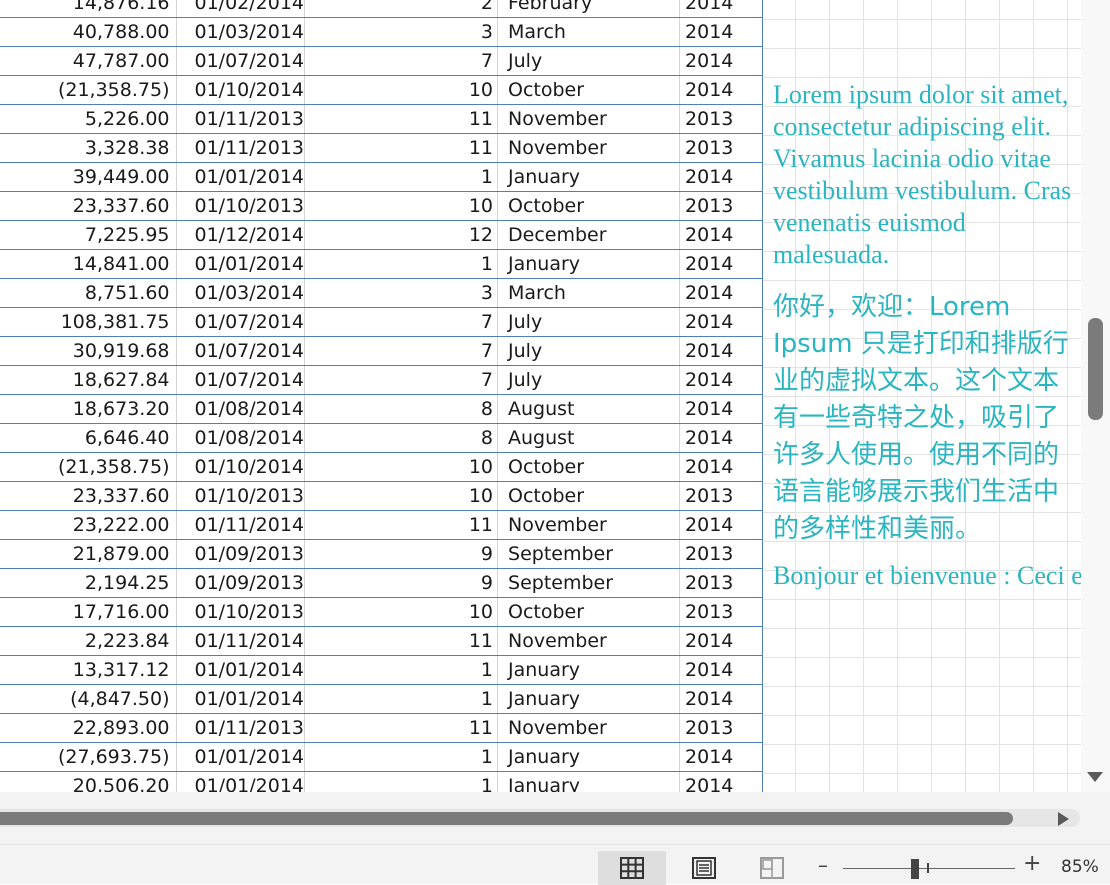 The image size is (1110, 885). I want to click on amount-cell: 18,627.84, so click(88, 380).